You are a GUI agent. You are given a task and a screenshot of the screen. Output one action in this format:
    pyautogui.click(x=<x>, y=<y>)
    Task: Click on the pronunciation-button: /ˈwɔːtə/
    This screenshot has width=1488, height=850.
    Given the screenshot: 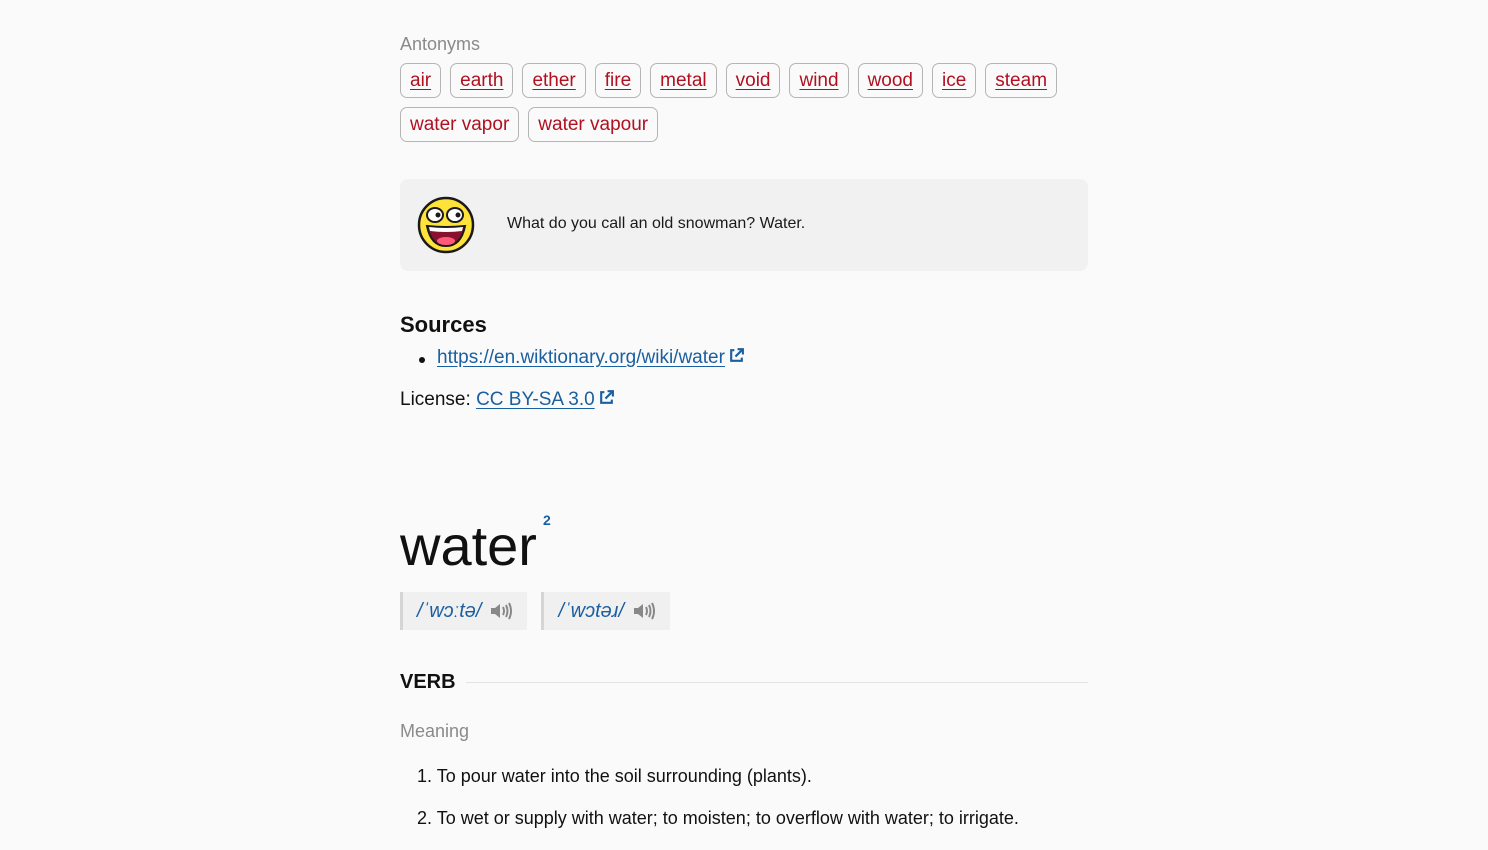 What is the action you would take?
    pyautogui.click(x=464, y=611)
    